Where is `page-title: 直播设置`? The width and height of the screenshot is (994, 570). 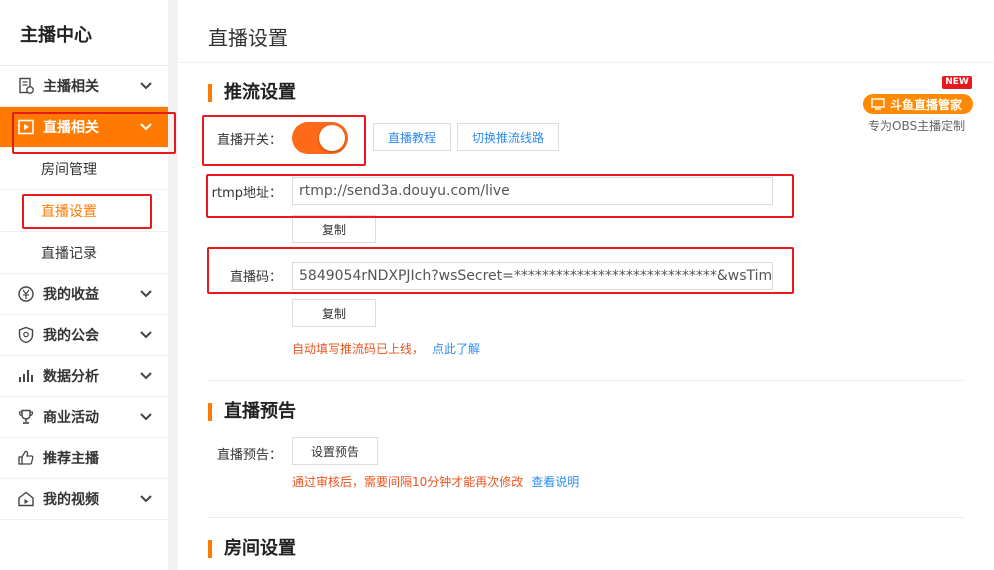 page-title: 直播设置 is located at coordinates (248, 38).